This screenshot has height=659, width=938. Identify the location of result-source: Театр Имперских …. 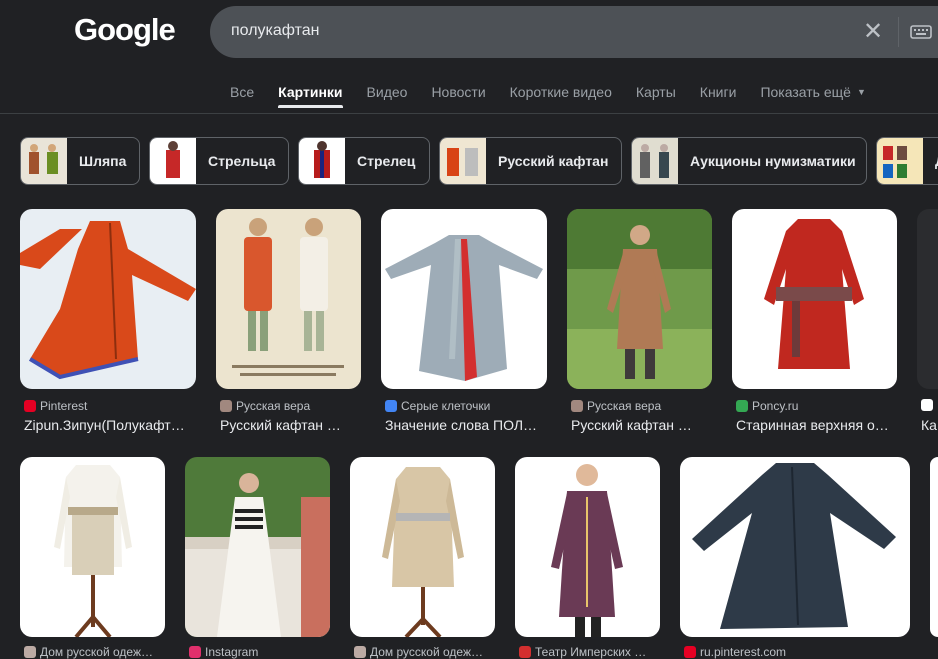
(582, 652).